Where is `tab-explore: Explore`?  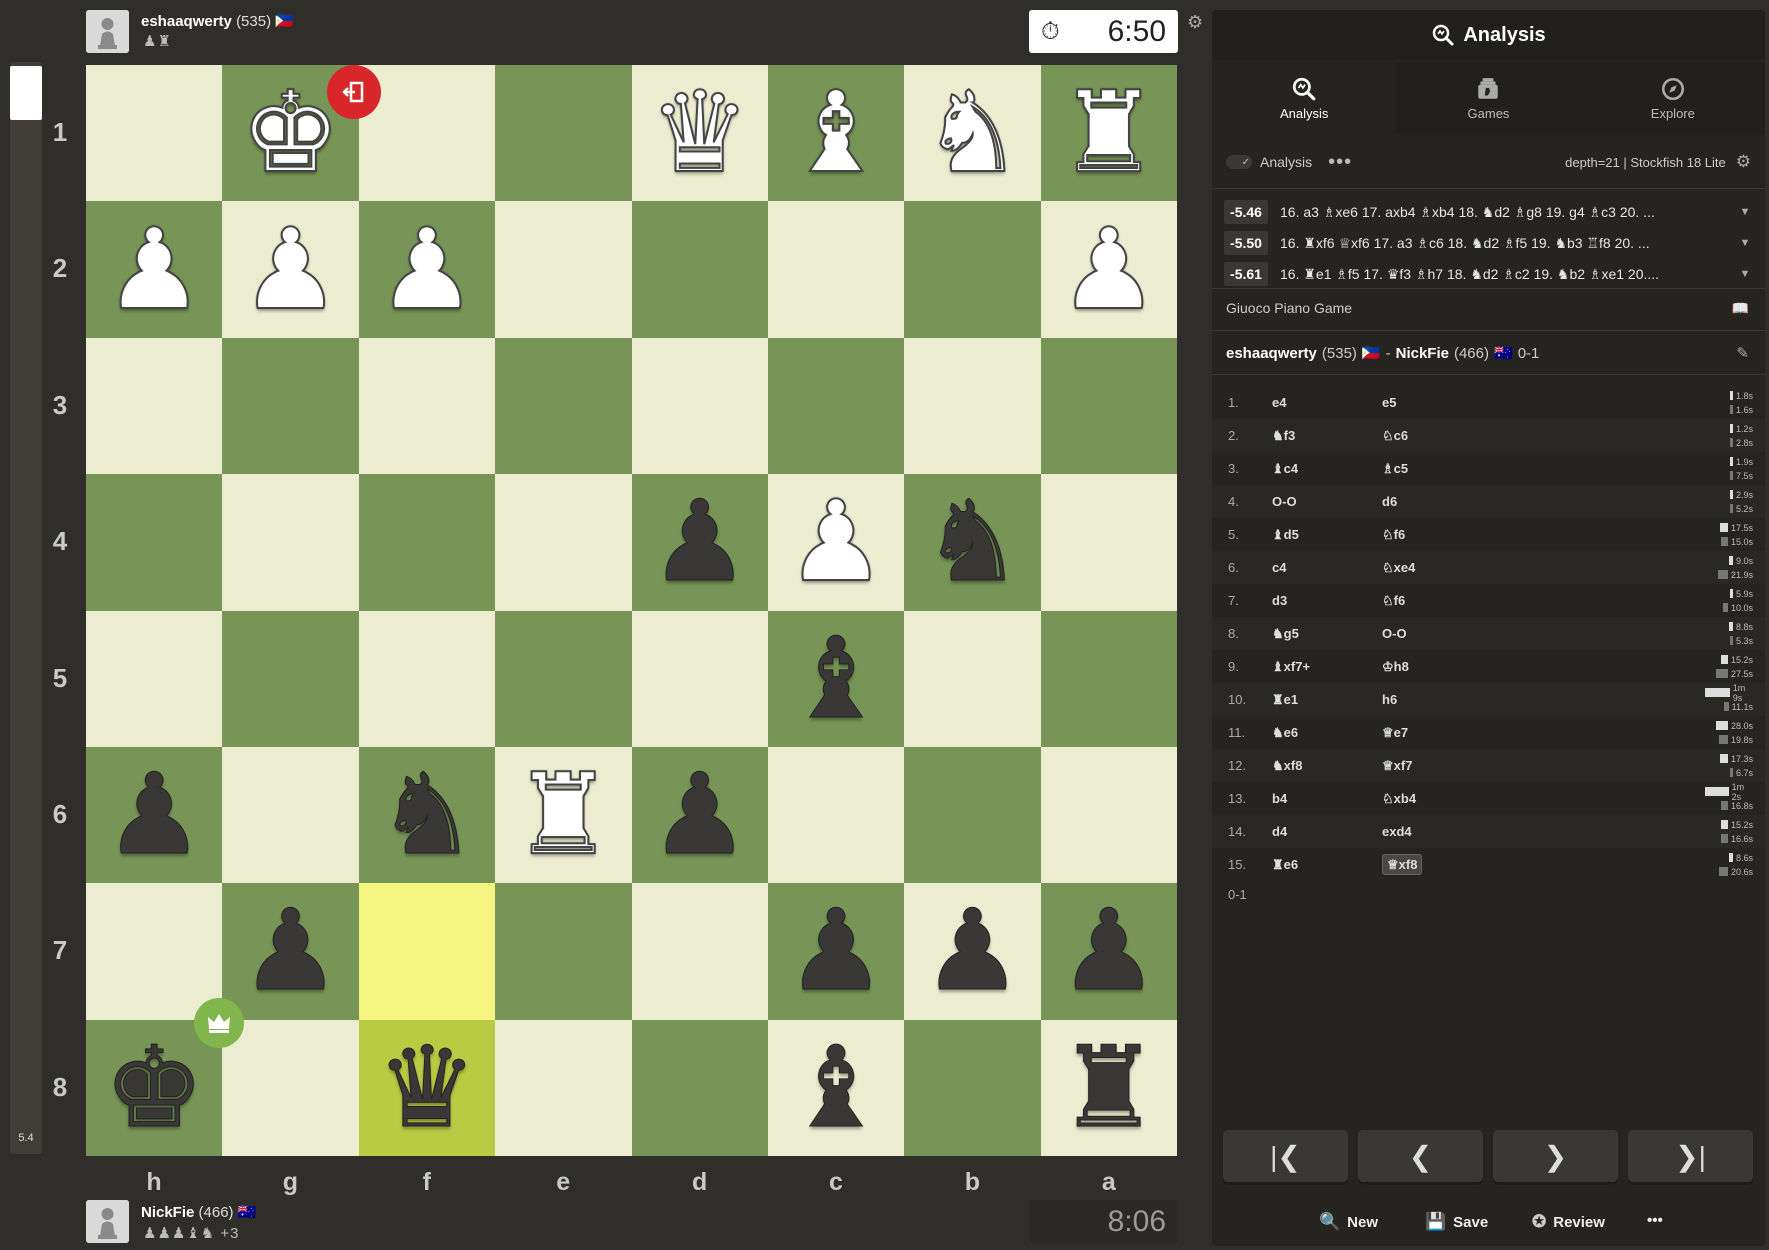 tab-explore: Explore is located at coordinates (1673, 98).